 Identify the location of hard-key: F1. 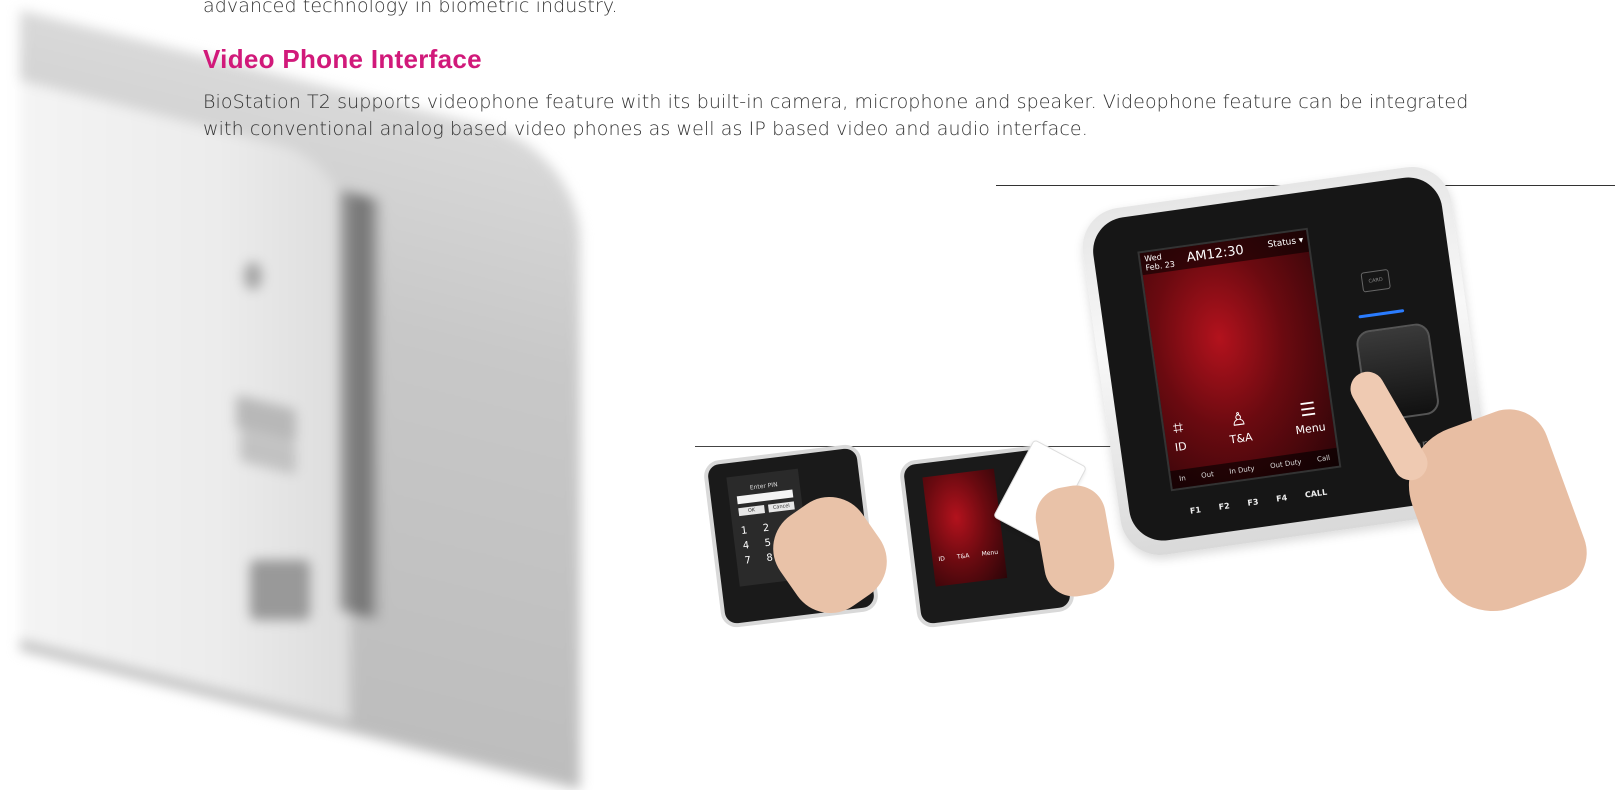
(1195, 510).